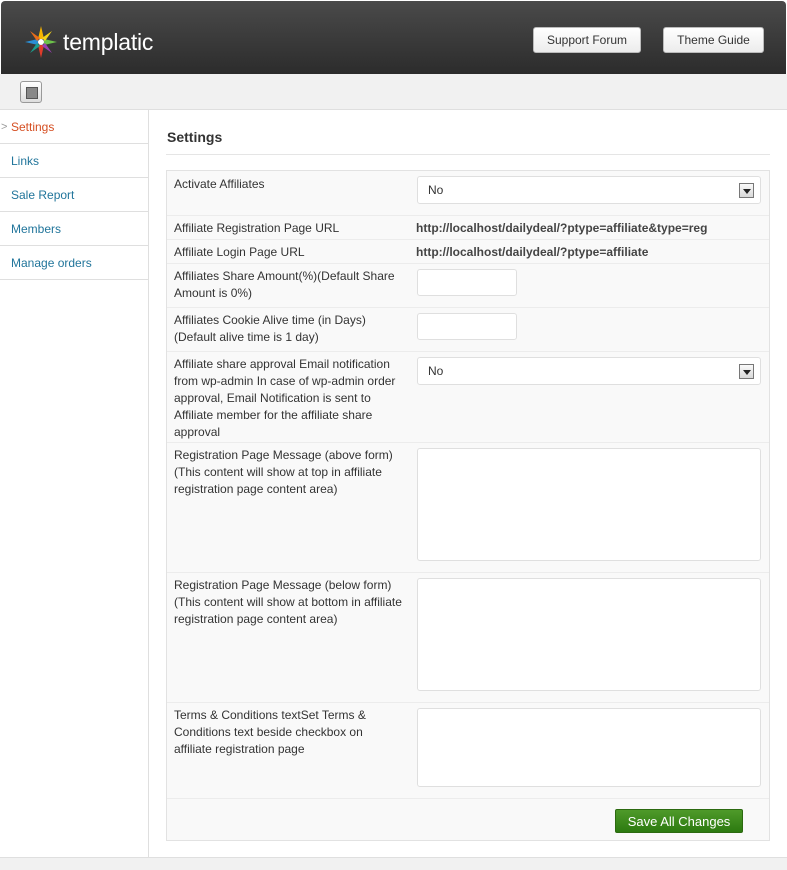  I want to click on save-all-changes-button: Save All Changes, so click(679, 821).